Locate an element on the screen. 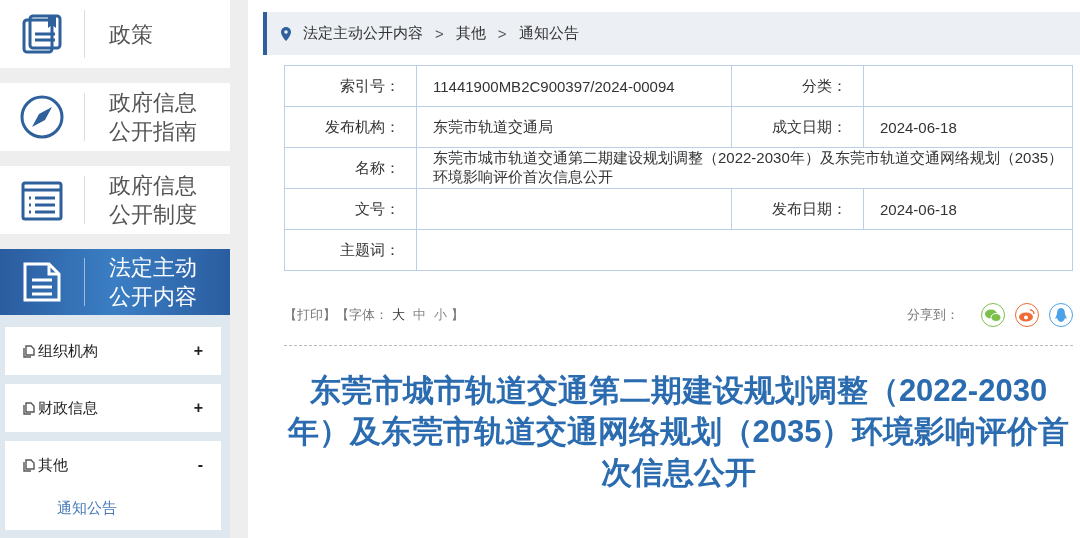  breadcrumb-link: 法定主动公开内容 is located at coordinates (363, 33).